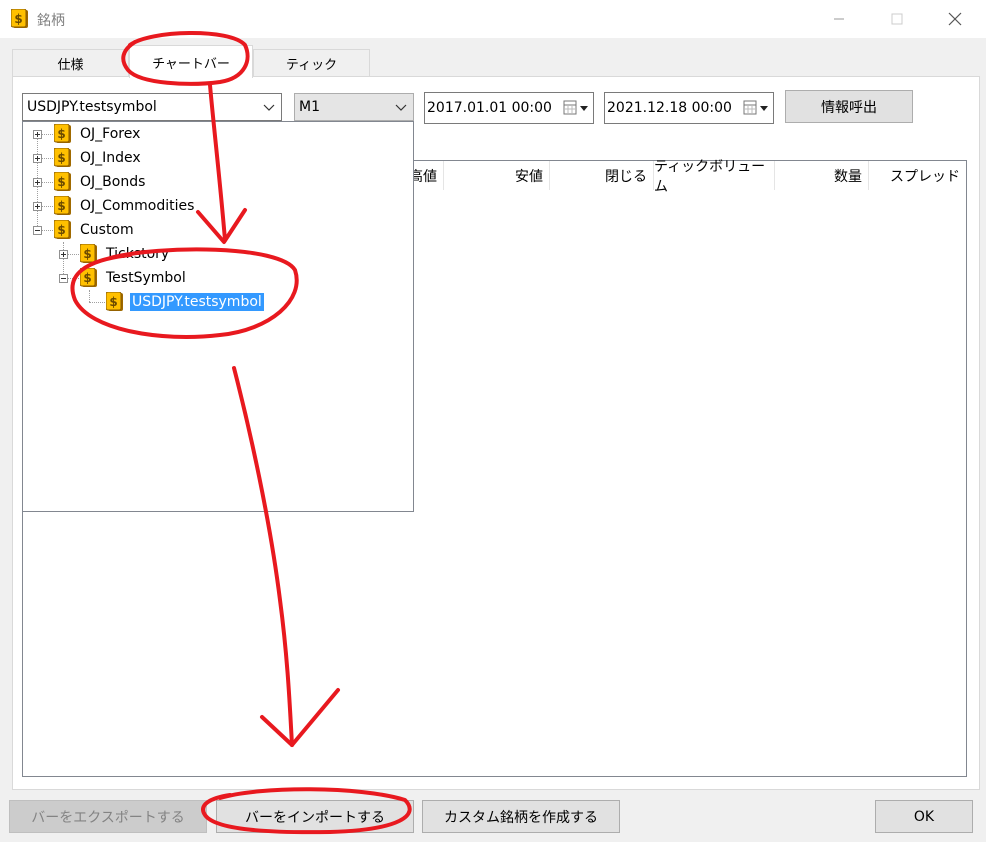  What do you see at coordinates (354, 107) in the screenshot?
I see `timeframe-select: M1` at bounding box center [354, 107].